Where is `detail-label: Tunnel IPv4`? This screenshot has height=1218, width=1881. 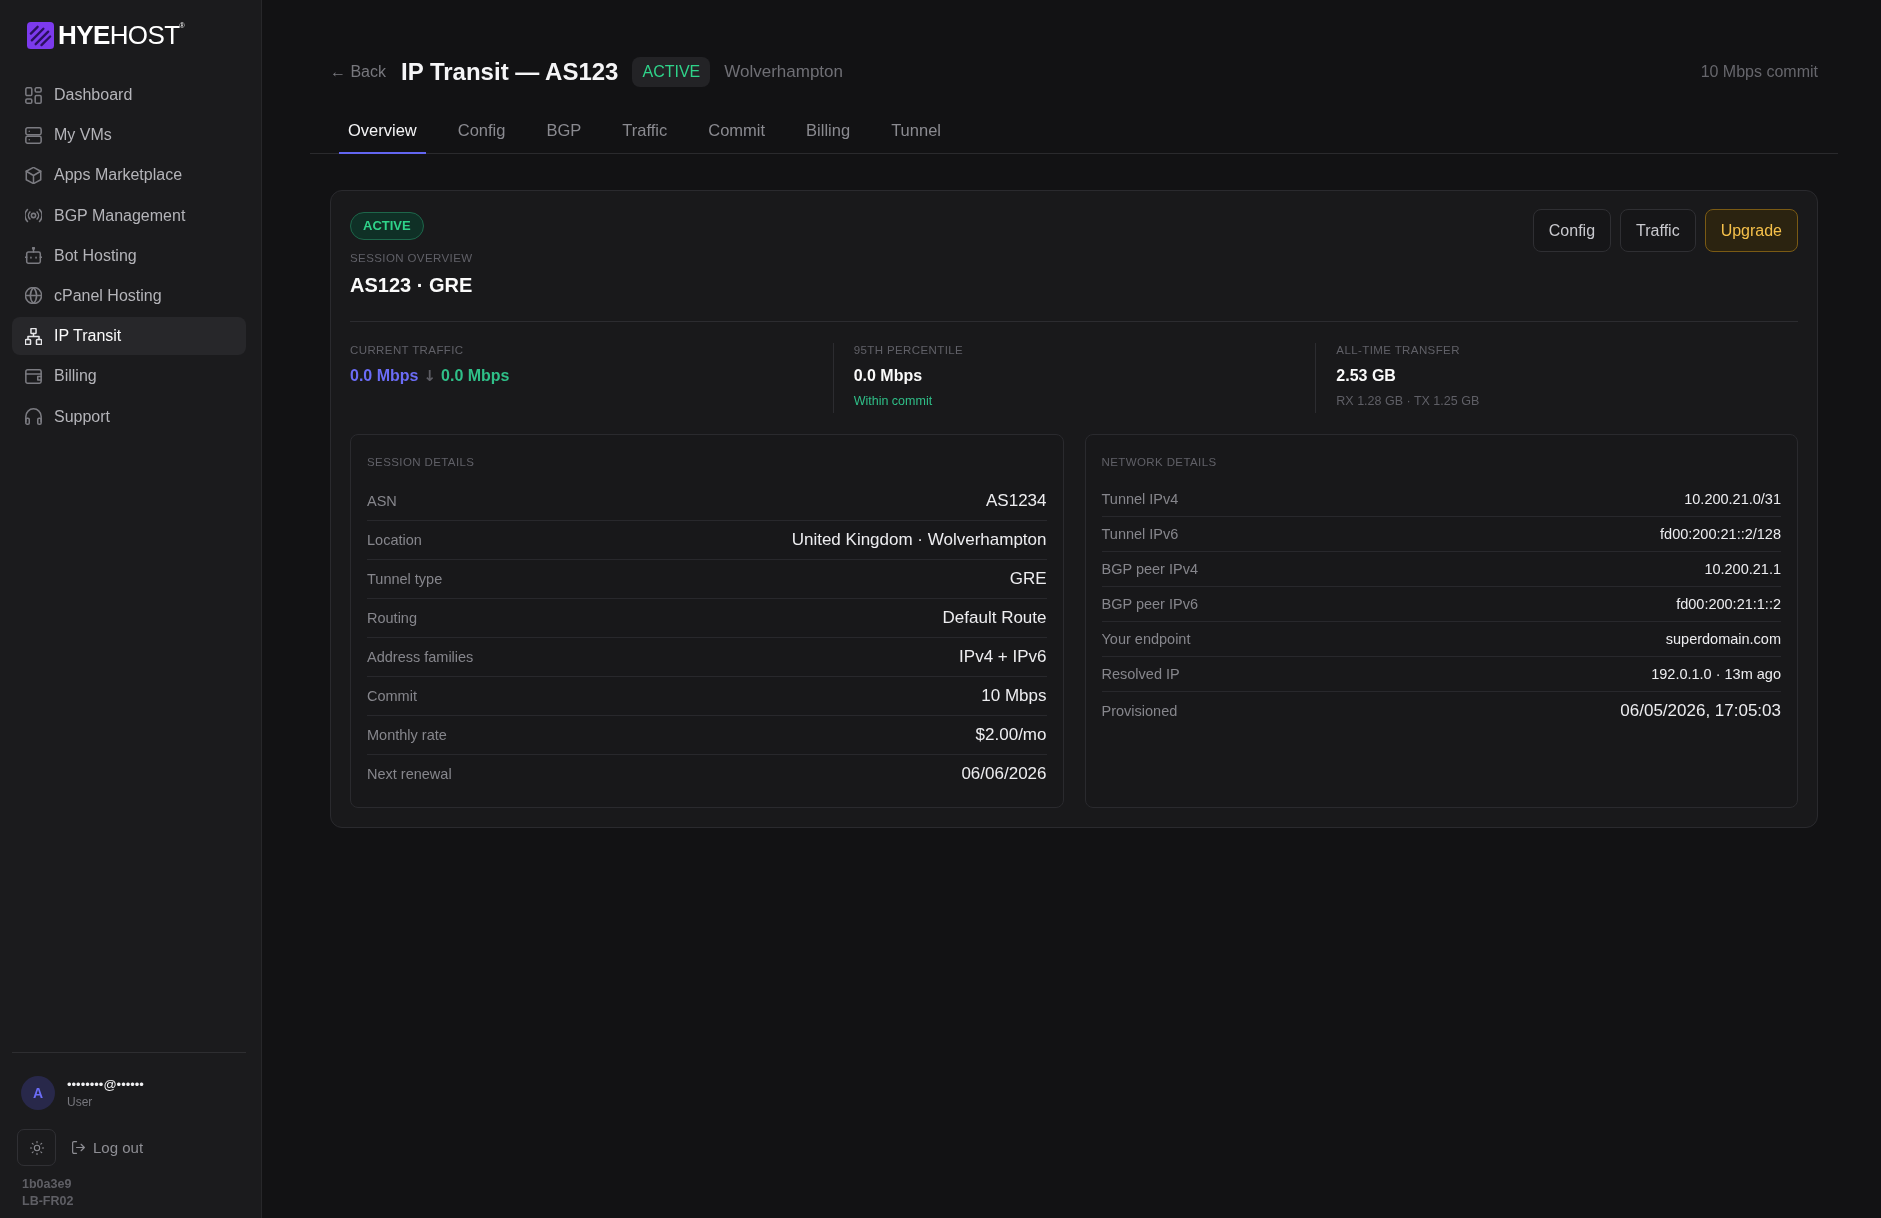
detail-label: Tunnel IPv4 is located at coordinates (1140, 499).